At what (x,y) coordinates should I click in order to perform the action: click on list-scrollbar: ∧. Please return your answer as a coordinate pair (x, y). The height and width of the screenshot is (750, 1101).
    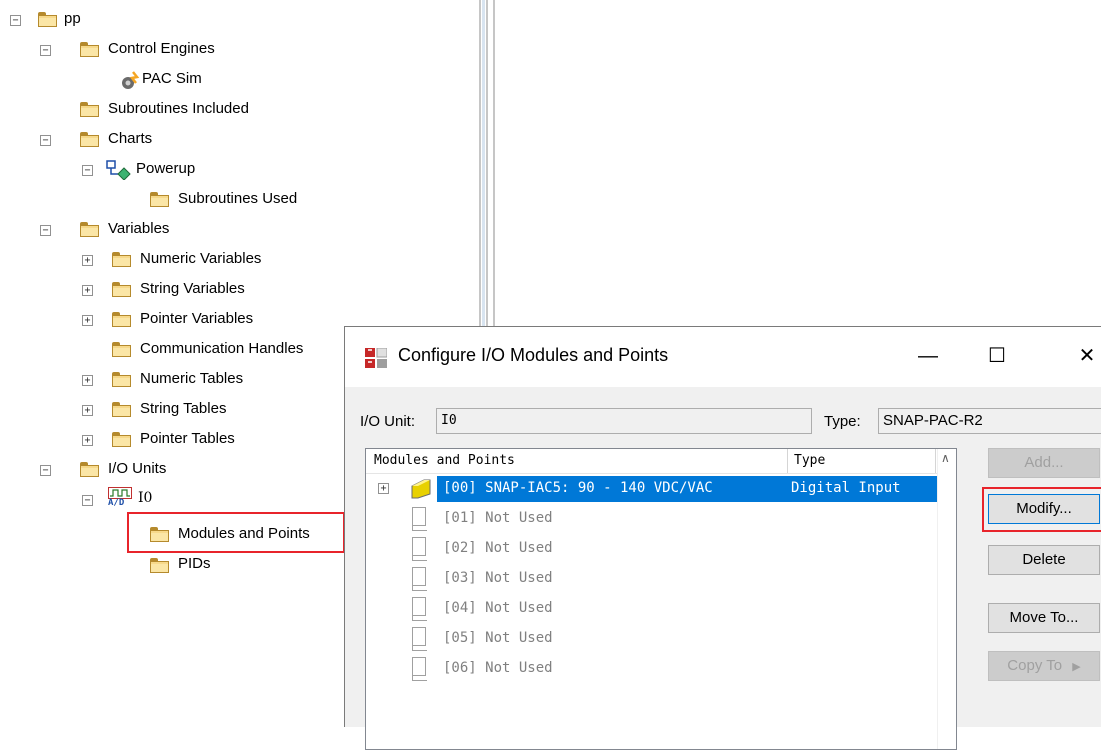
    Looking at the image, I should click on (946, 599).